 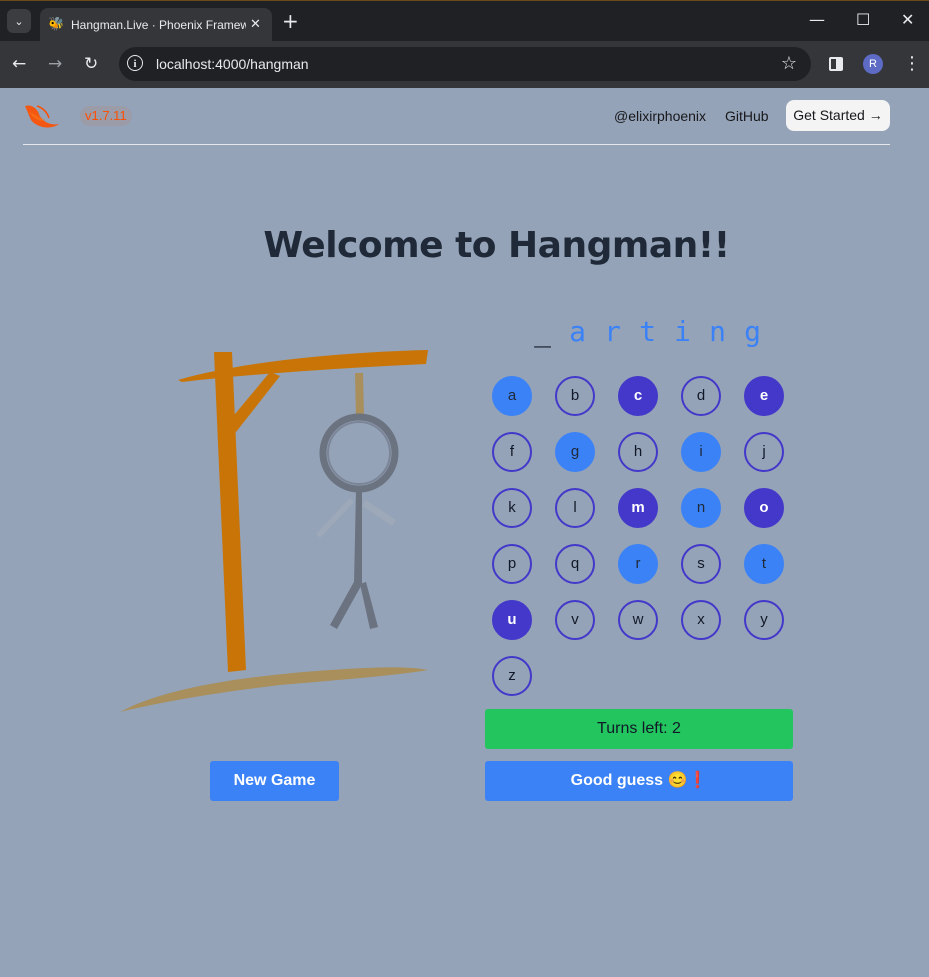 I want to click on address-bar: i localhost:4000/hangman ☆, so click(x=465, y=64).